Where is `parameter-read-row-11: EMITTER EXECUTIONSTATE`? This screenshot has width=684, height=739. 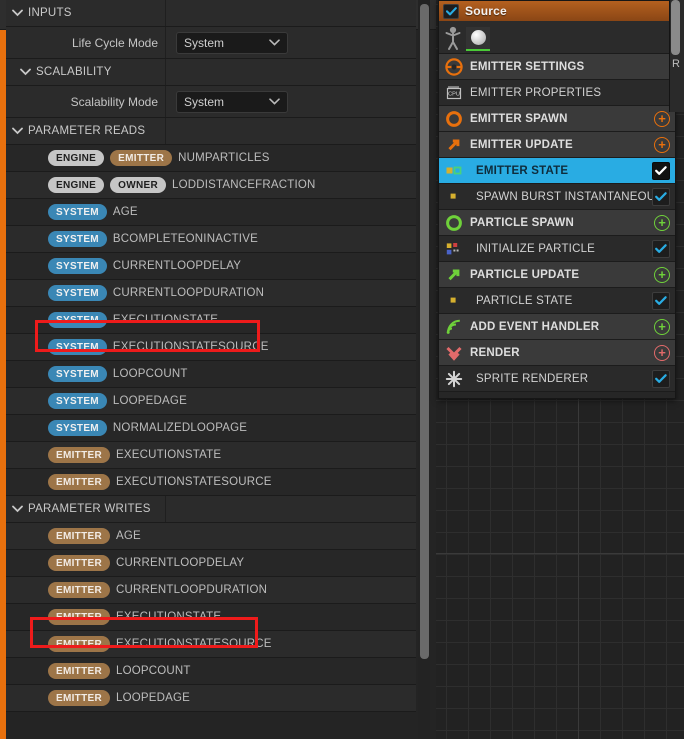
parameter-read-row-11: EMITTER EXECUTIONSTATE is located at coordinates (211, 455).